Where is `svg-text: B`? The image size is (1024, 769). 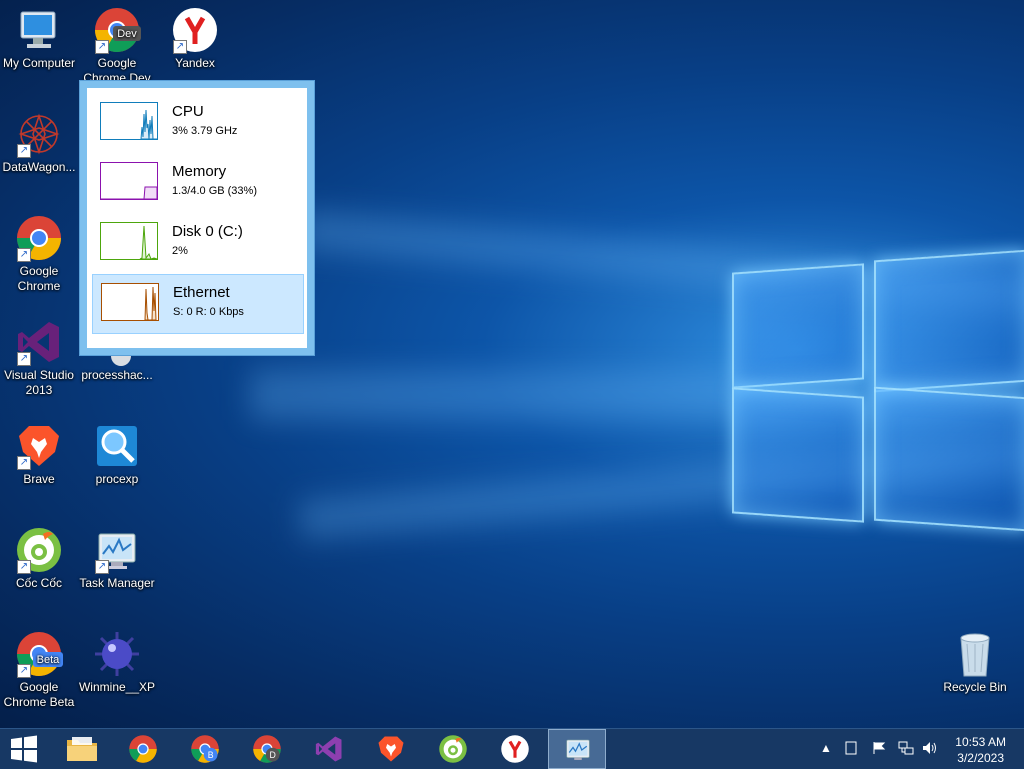 svg-text: B is located at coordinates (211, 755).